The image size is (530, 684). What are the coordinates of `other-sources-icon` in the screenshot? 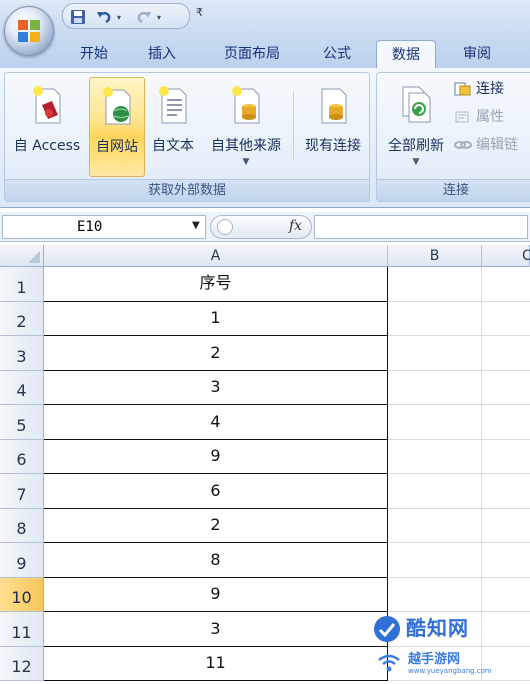 It's located at (246, 105).